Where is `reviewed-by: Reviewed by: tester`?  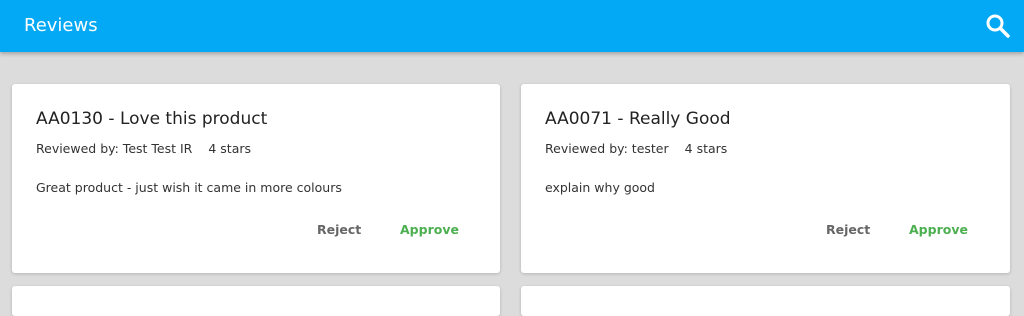 reviewed-by: Reviewed by: tester is located at coordinates (607, 148).